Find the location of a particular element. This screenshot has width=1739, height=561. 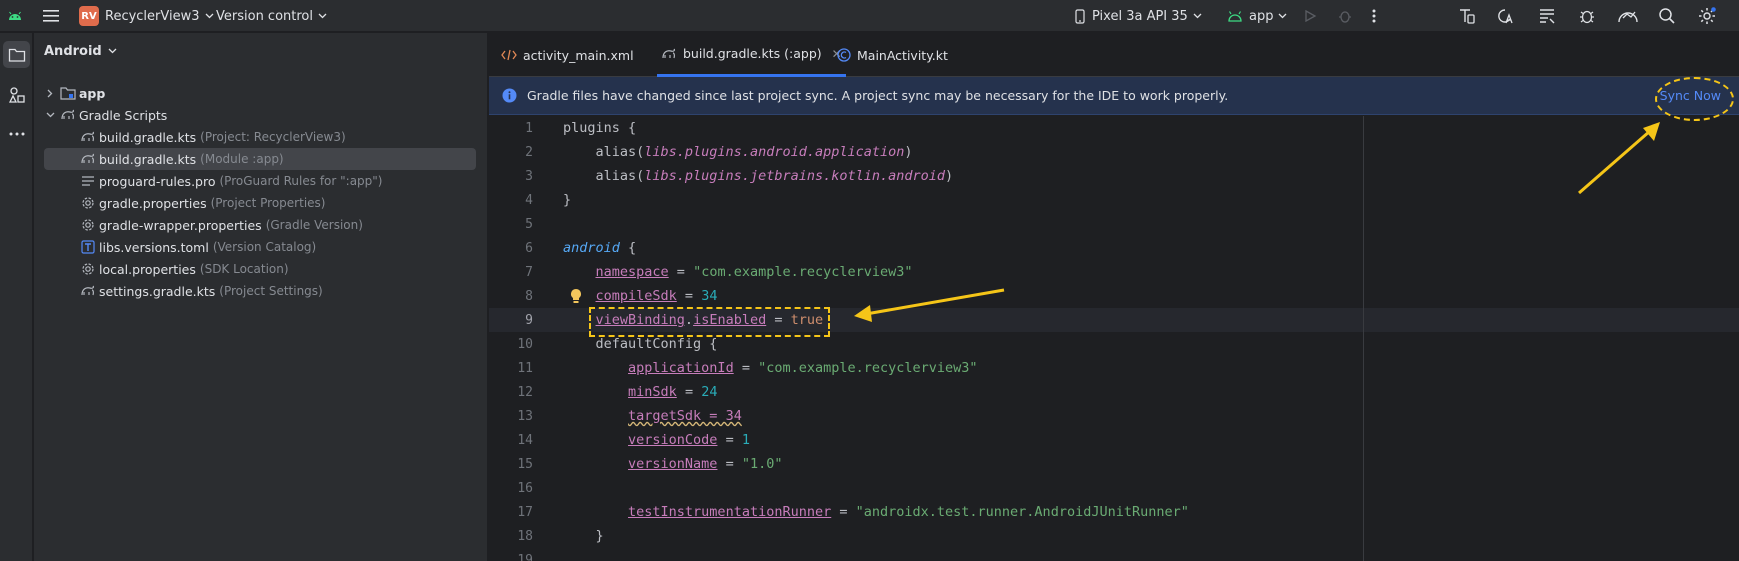

resource-manager-button is located at coordinates (16, 94).